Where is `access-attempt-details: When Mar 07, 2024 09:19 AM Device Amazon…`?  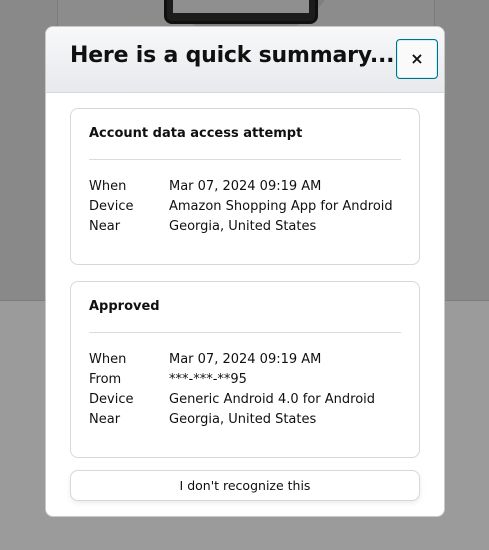
access-attempt-details: When Mar 07, 2024 09:19 AM Device Amazon… is located at coordinates (249, 206).